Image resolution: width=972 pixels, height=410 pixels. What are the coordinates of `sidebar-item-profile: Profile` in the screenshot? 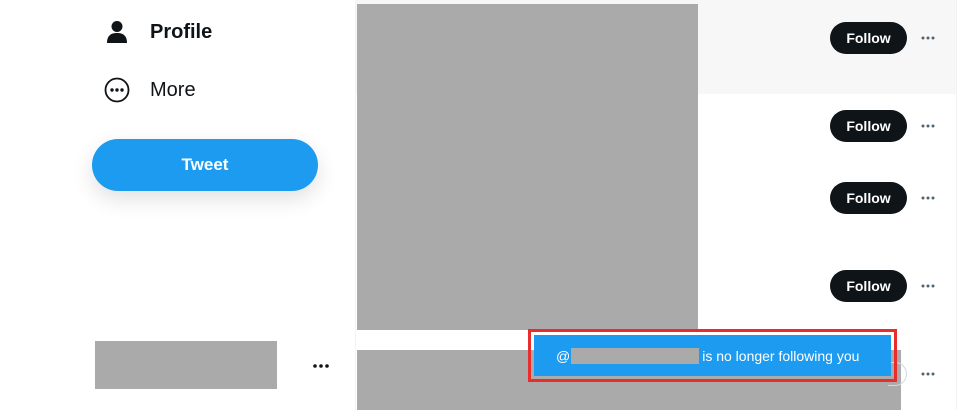 It's located at (158, 32).